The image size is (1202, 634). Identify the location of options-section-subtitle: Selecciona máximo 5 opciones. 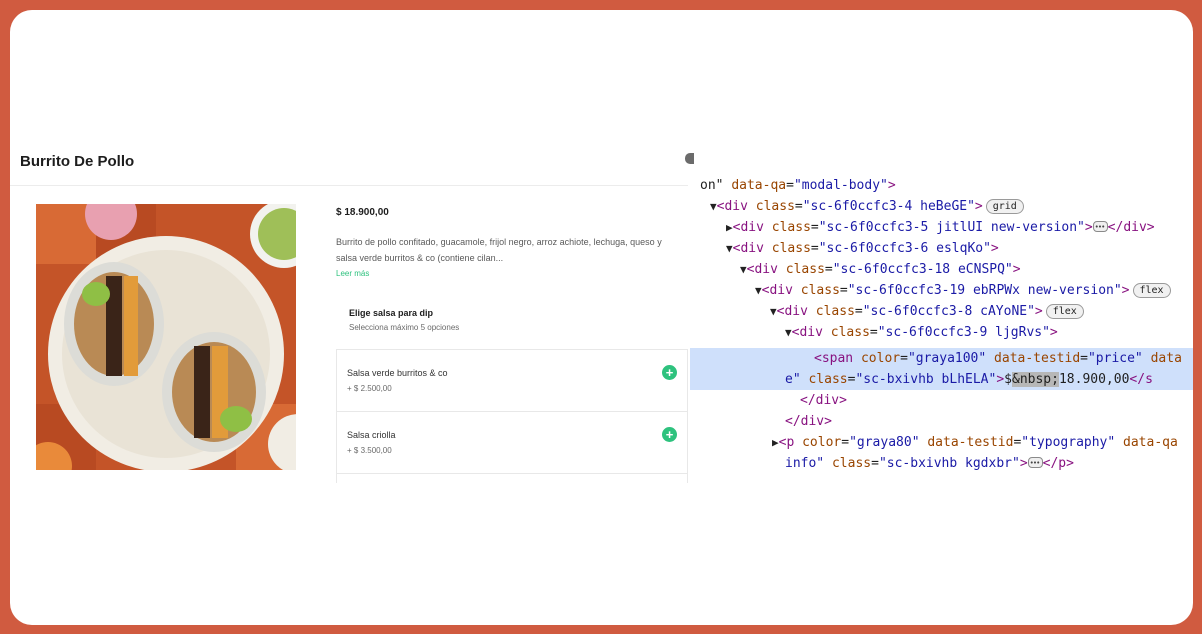
(404, 327).